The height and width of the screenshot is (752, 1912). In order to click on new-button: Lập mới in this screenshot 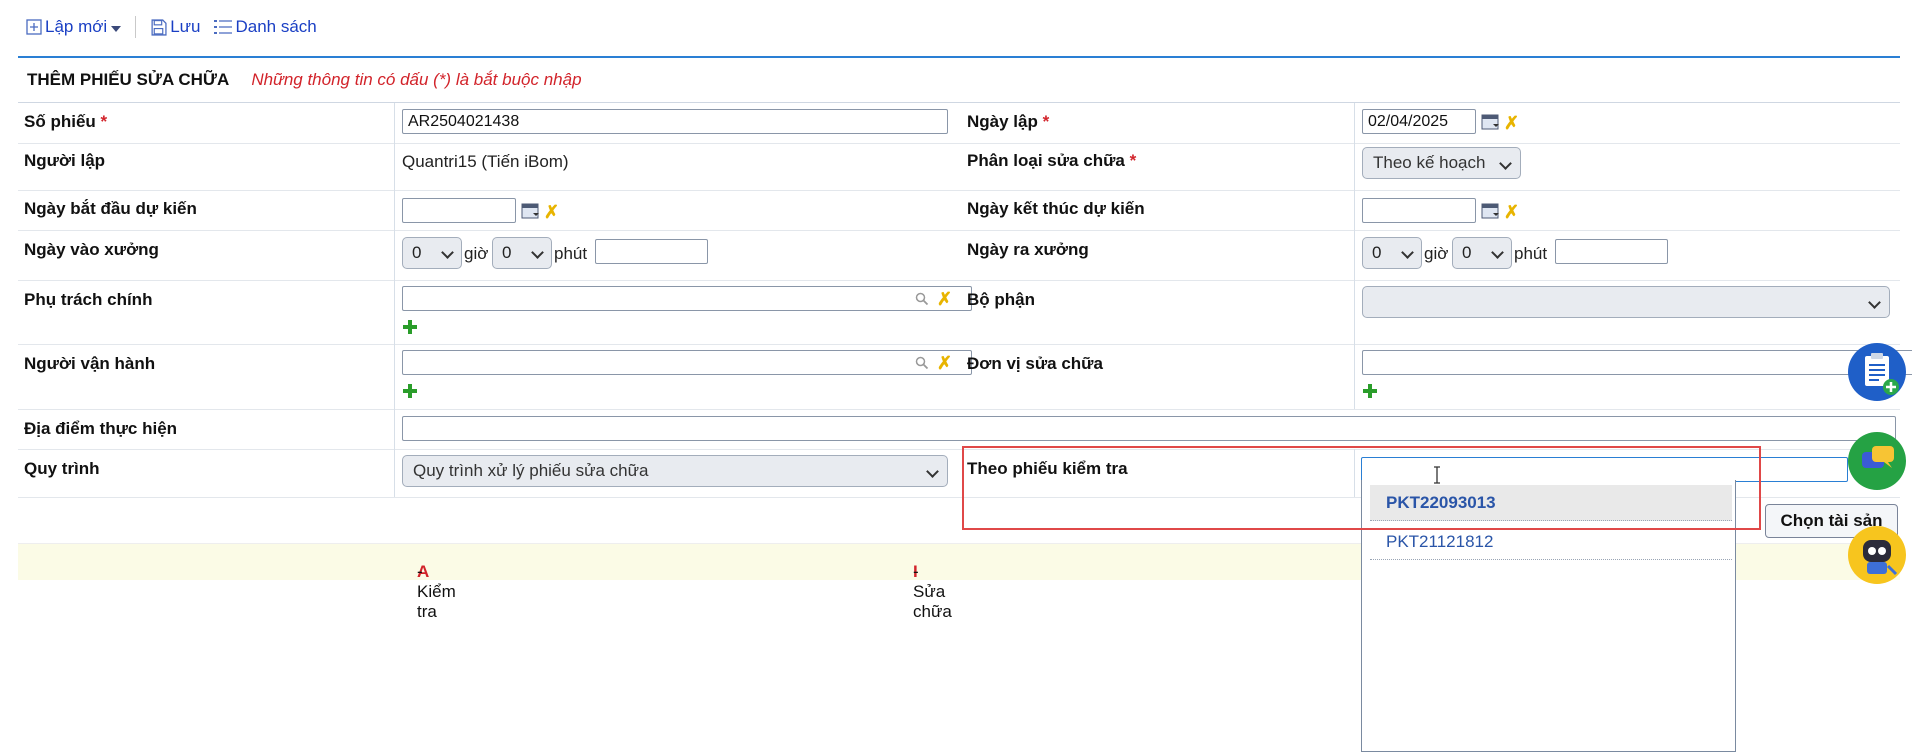, I will do `click(74, 27)`.